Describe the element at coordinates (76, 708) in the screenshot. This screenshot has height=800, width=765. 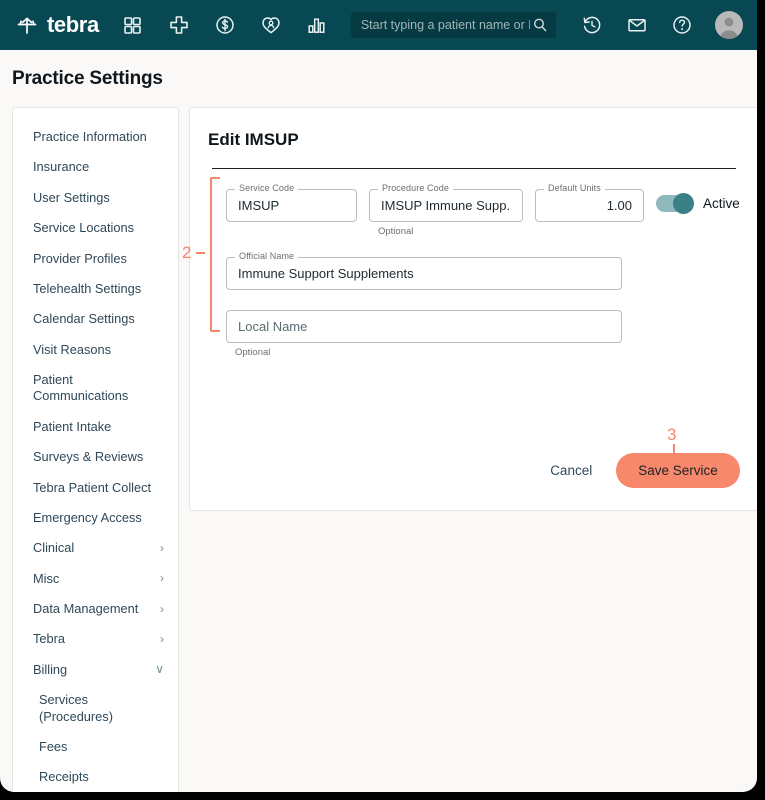
I see `sidebar-item-label: Services (Procedures)` at that location.